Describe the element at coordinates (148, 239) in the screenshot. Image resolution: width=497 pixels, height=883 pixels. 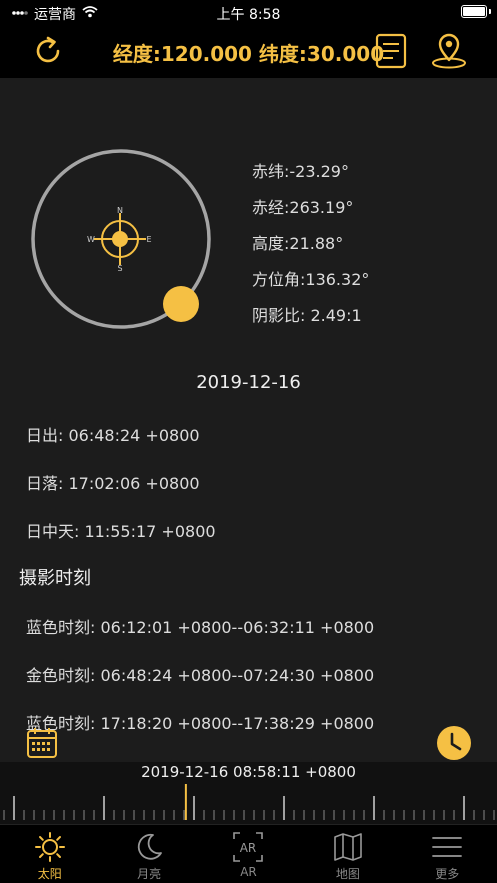
I see `compass-east-label: E` at that location.